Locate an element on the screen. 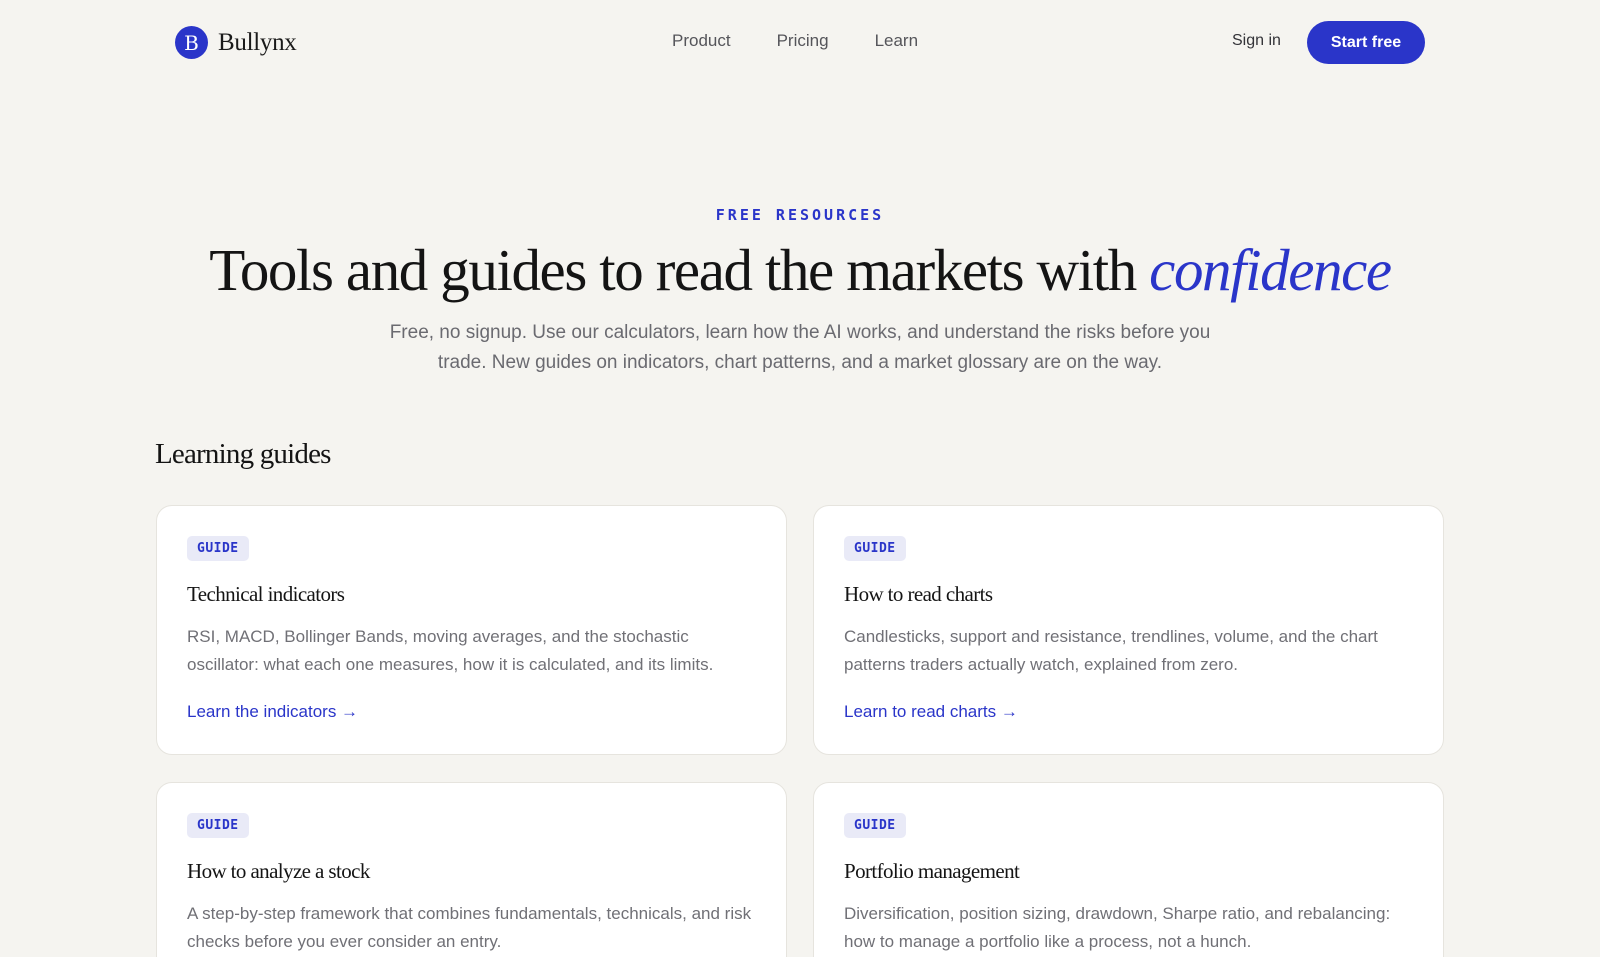  learn-indicators-link: Learn the indicators → is located at coordinates (272, 712).